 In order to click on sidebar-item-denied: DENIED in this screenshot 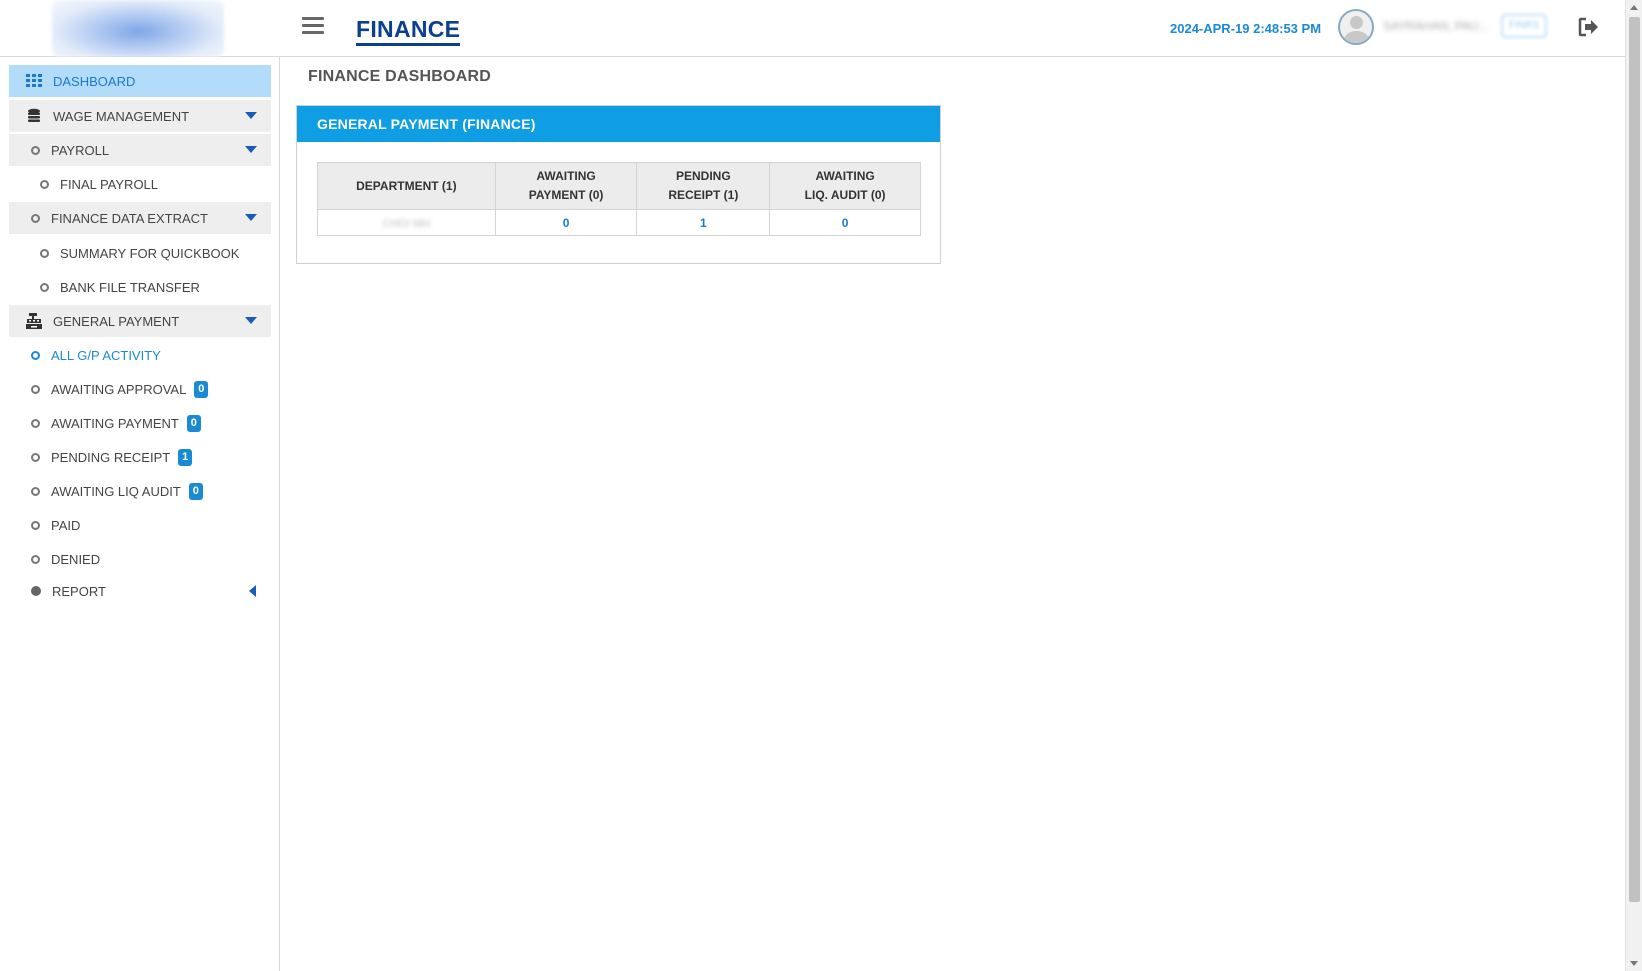, I will do `click(140, 559)`.